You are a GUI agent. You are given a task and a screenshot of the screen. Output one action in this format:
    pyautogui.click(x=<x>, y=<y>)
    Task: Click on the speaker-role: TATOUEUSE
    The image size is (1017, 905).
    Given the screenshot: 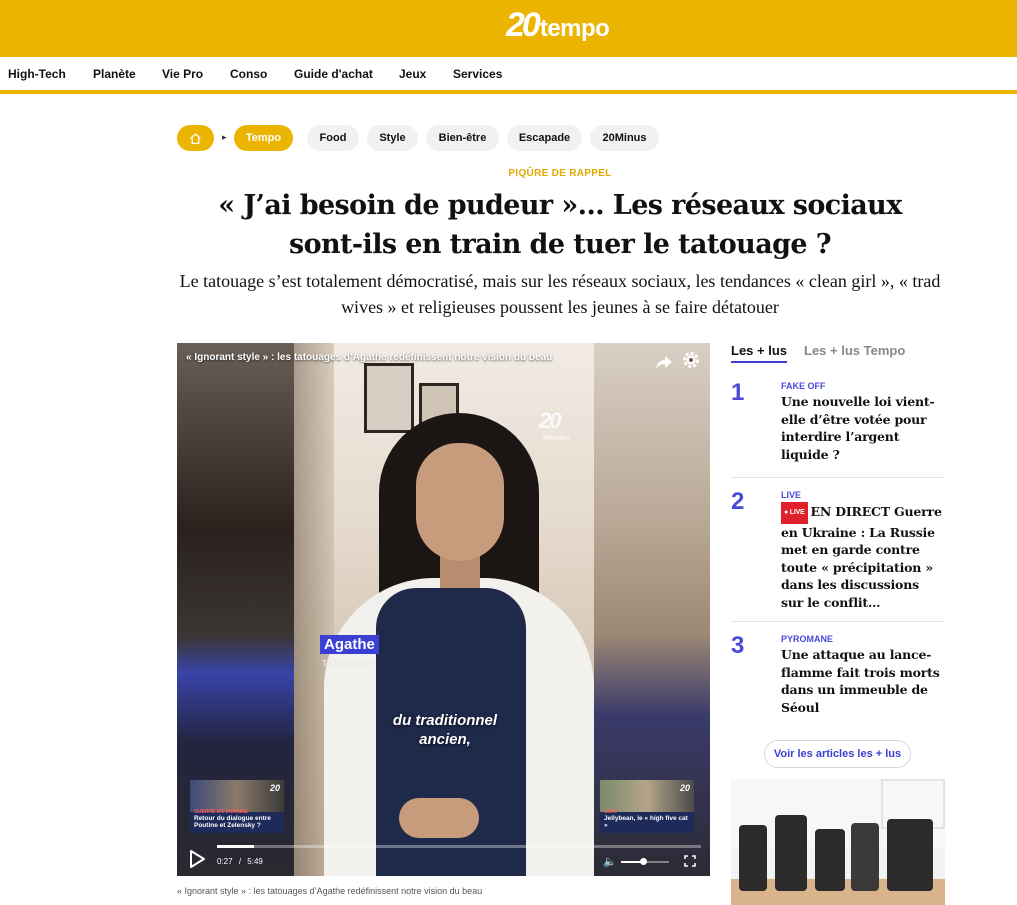 What is the action you would take?
    pyautogui.click(x=348, y=663)
    